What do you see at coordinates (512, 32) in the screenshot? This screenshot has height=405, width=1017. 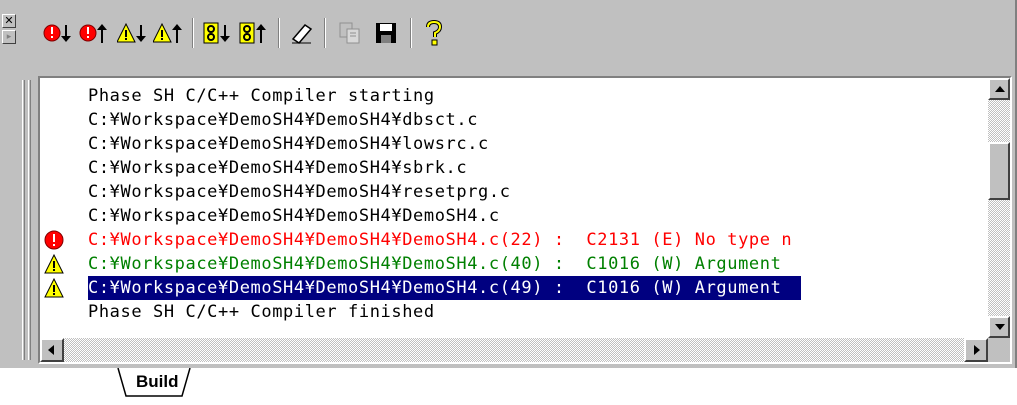 I see `output-toolbar` at bounding box center [512, 32].